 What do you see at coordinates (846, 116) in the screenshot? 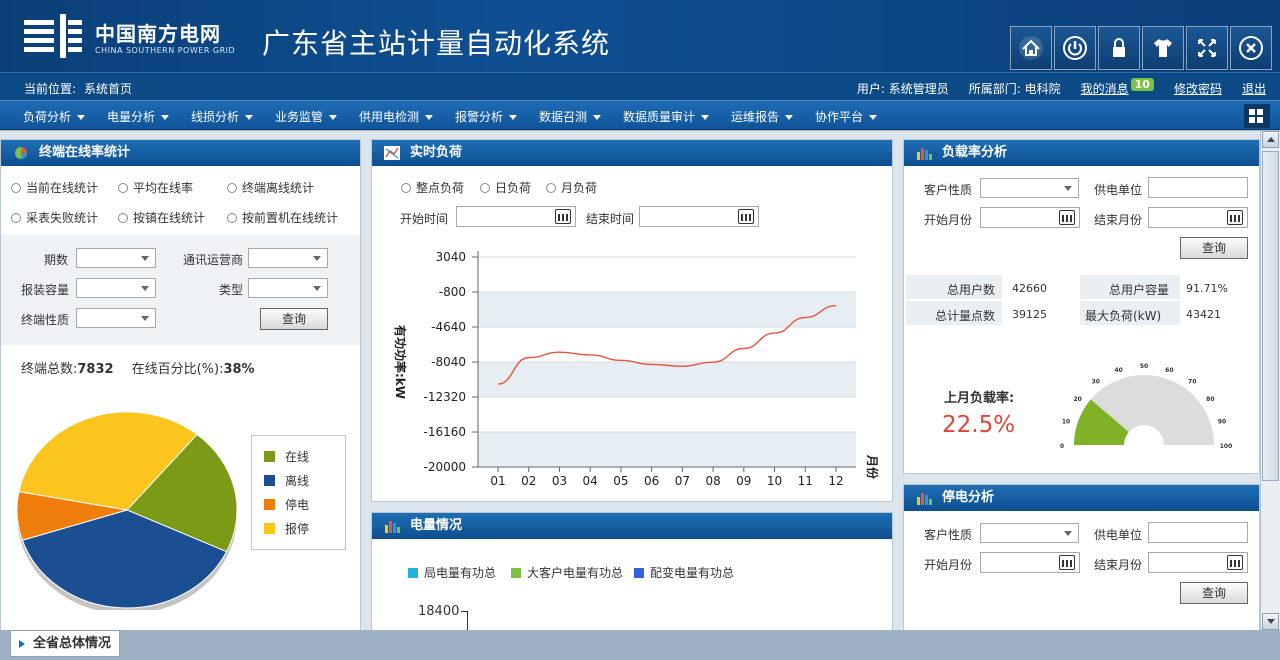
I see `menu-collab: 协作平台` at bounding box center [846, 116].